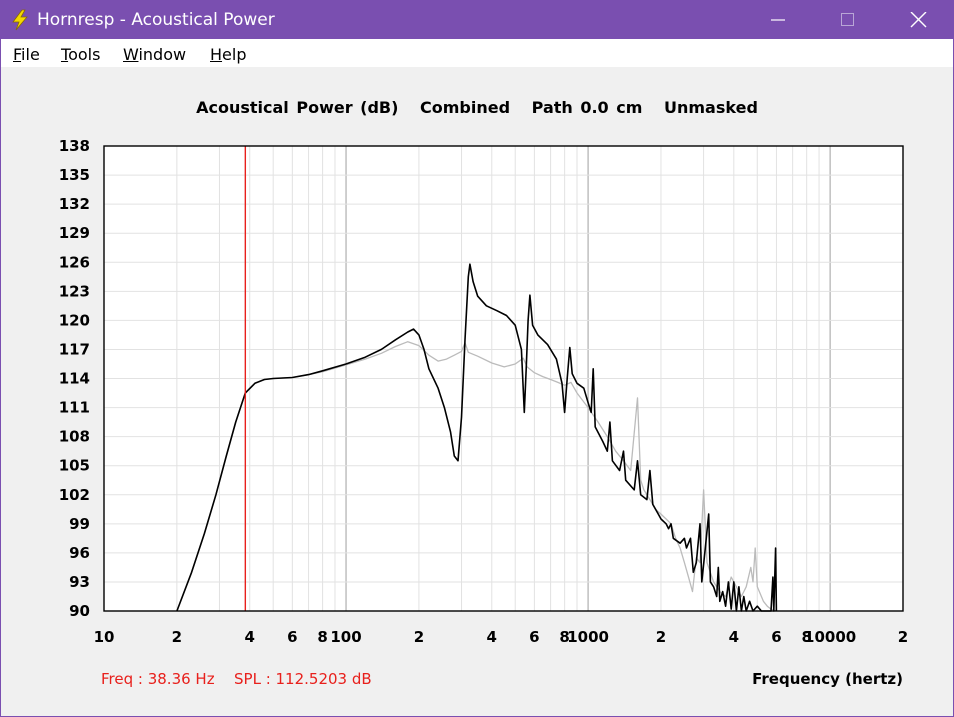  What do you see at coordinates (79, 582) in the screenshot?
I see `y-tick-label: 93` at bounding box center [79, 582].